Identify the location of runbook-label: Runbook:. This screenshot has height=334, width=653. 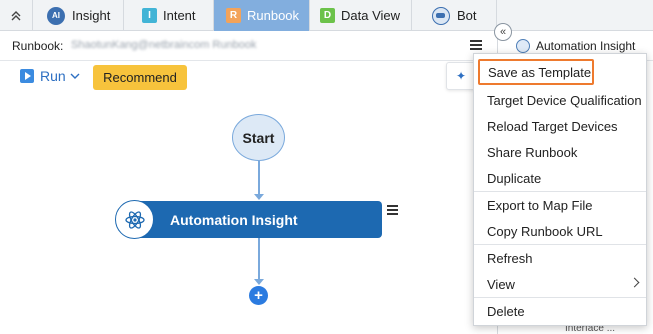
(38, 46).